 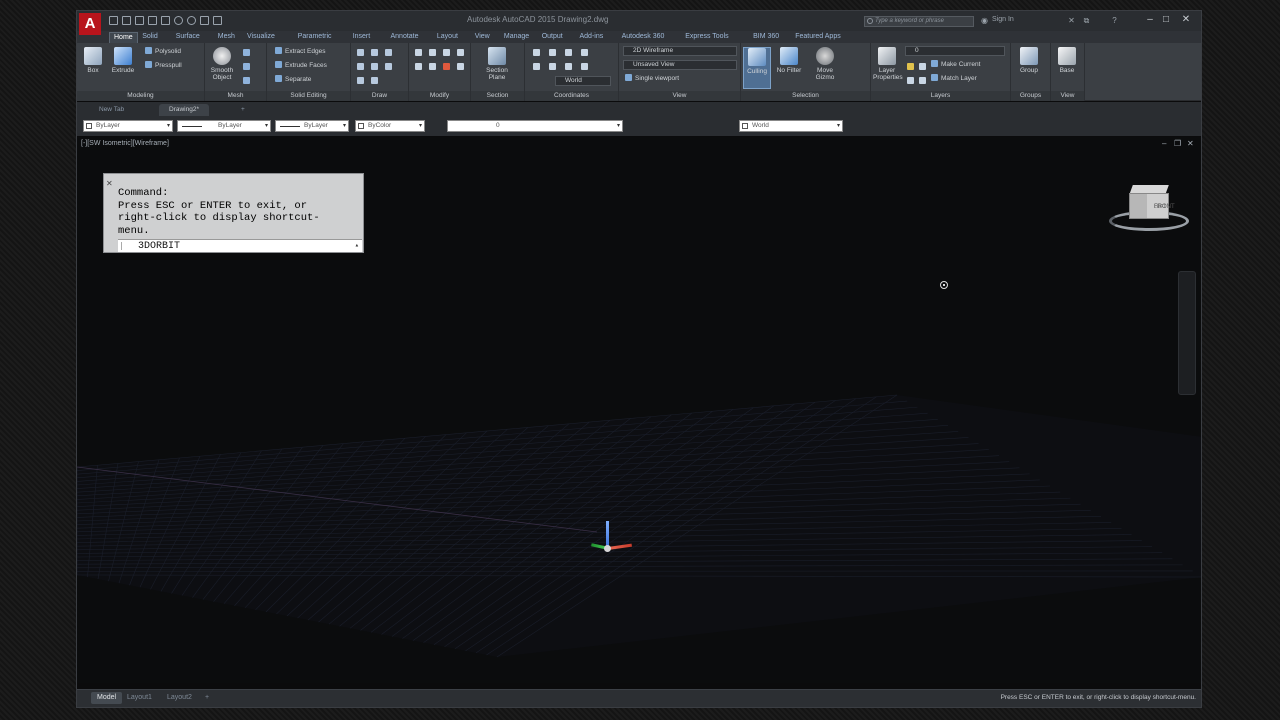 I want to click on extrude-faces-button: Extrude Faces, so click(x=301, y=66).